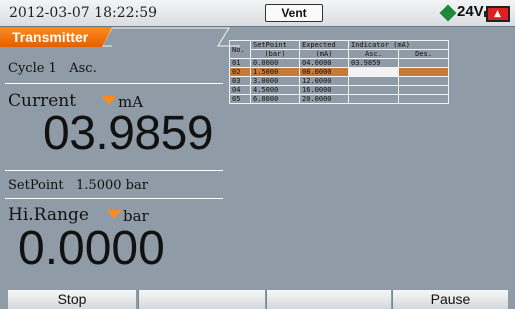  I want to click on cell-no: 01, so click(240, 63).